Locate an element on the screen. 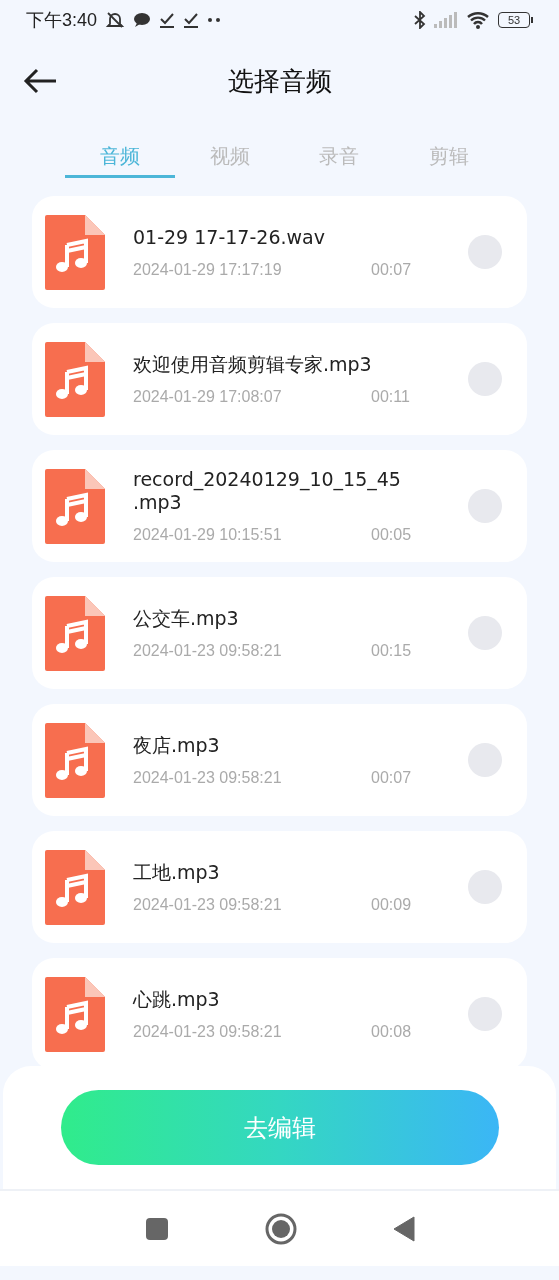 The height and width of the screenshot is (1280, 559). chat-bubble-icon is located at coordinates (142, 20).